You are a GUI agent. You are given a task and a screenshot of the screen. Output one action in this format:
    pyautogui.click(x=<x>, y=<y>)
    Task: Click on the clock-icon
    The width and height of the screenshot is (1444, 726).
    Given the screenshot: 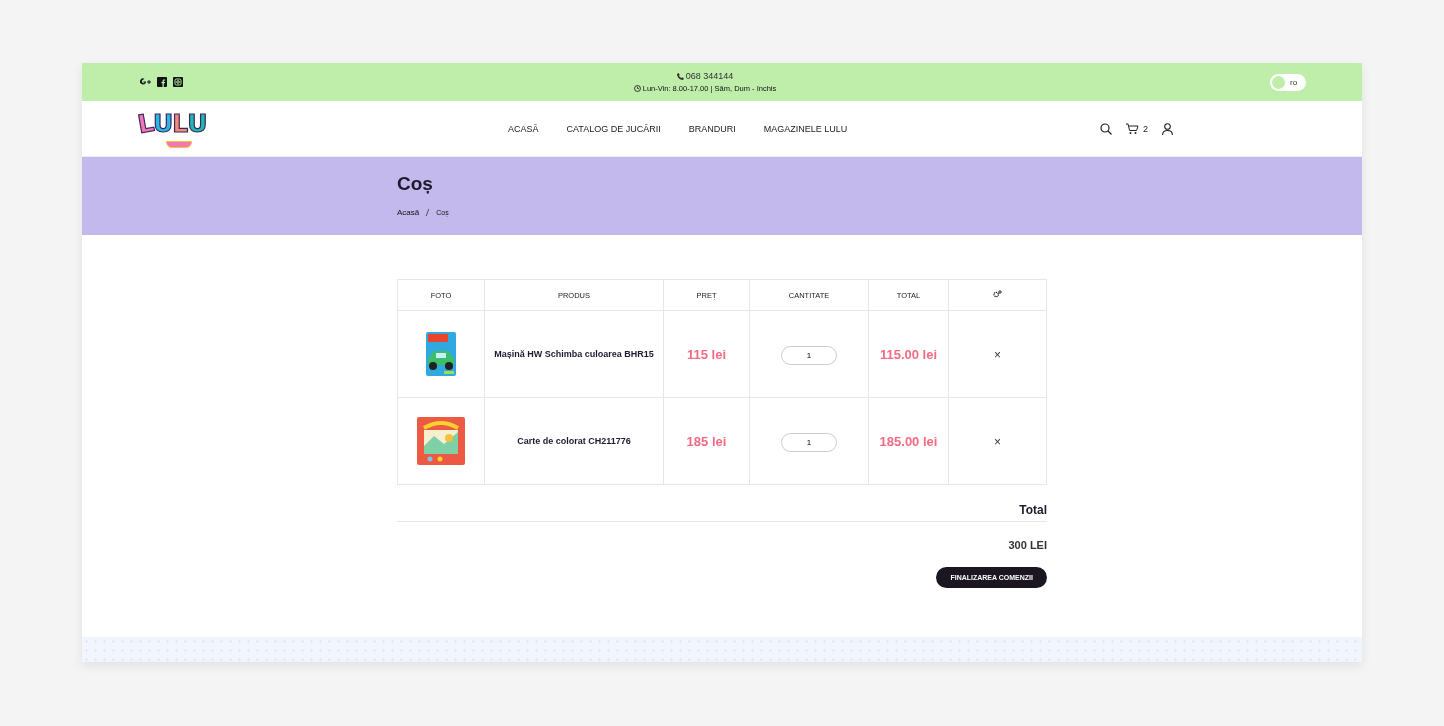 What is the action you would take?
    pyautogui.click(x=637, y=88)
    